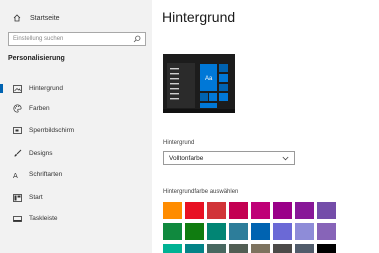 This screenshot has height=253, width=379. Describe the element at coordinates (52, 130) in the screenshot. I see `sidebar-item-label: Sperrbildschirm` at that location.